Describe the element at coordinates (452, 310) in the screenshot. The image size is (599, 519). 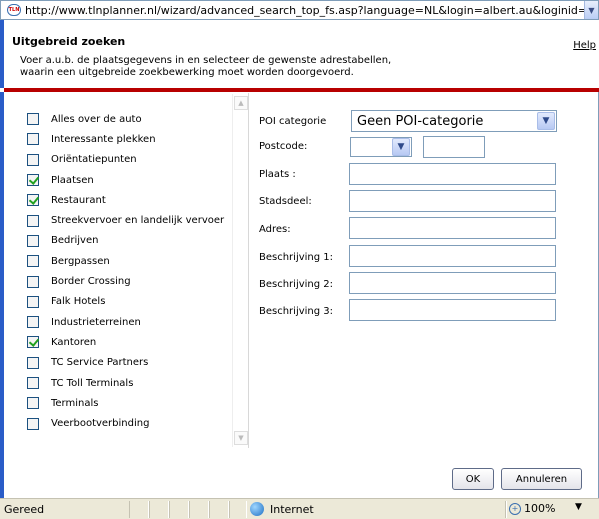
I see `beschrijving-3-input` at that location.